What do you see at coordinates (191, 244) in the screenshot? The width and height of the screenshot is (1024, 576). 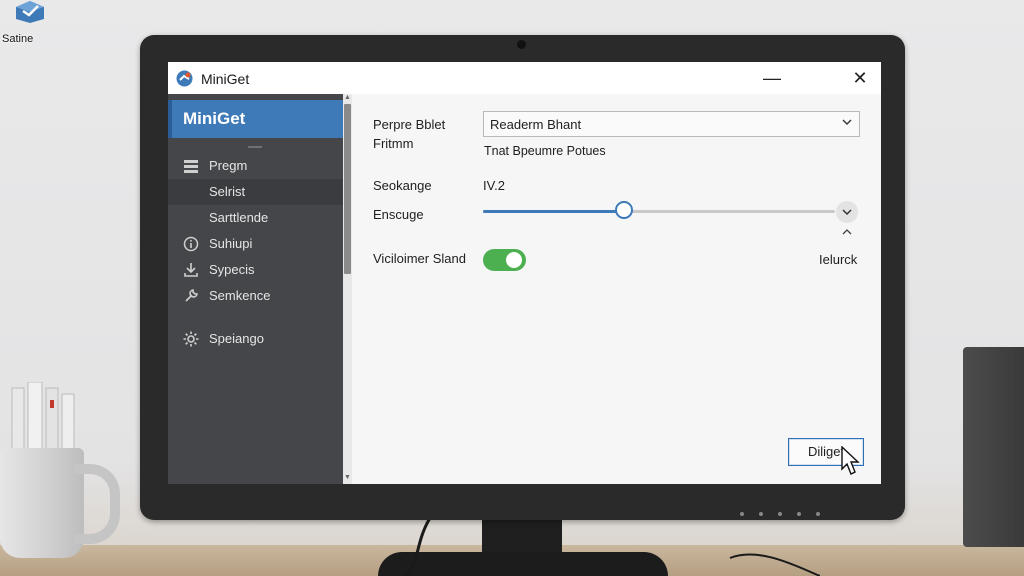 I see `info-circle-icon` at bounding box center [191, 244].